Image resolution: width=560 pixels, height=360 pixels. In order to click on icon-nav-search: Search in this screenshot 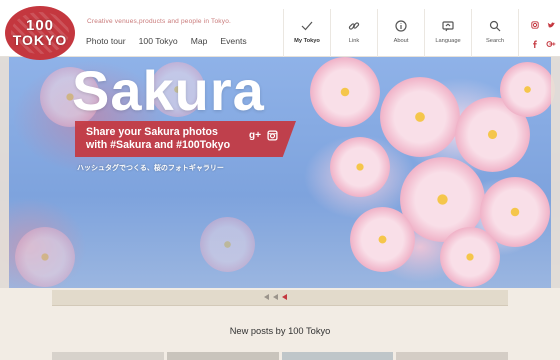, I will do `click(494, 33)`.